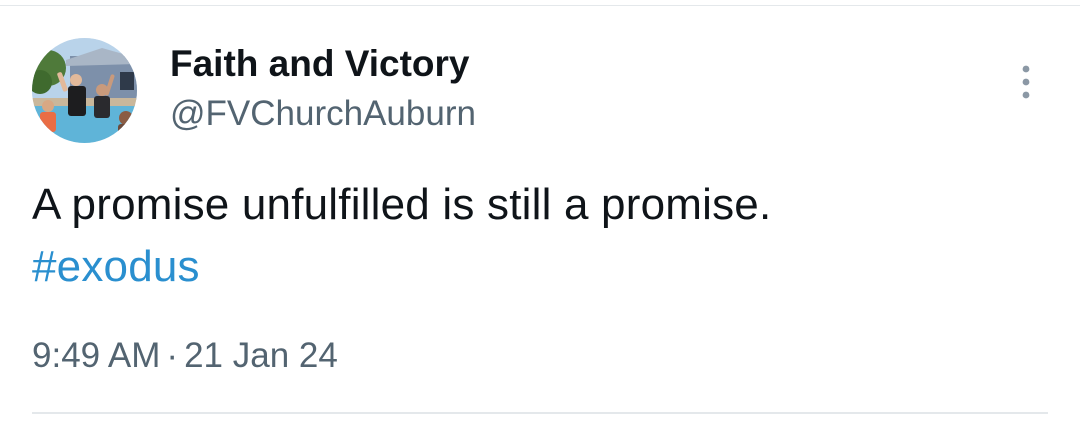 The width and height of the screenshot is (1080, 426). I want to click on bottom-divider, so click(540, 413).